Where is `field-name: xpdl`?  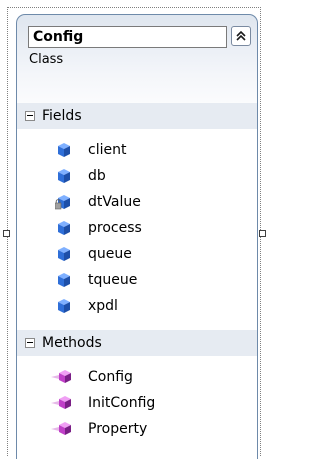 field-name: xpdl is located at coordinates (103, 306).